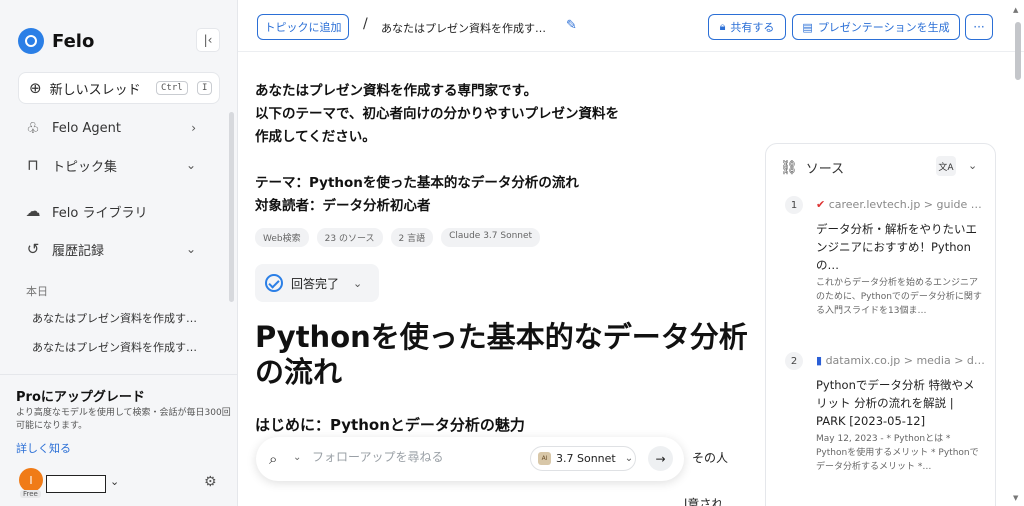 The height and width of the screenshot is (506, 1024). Describe the element at coordinates (752, 27) in the screenshot. I see `share-label: 共有する` at that location.